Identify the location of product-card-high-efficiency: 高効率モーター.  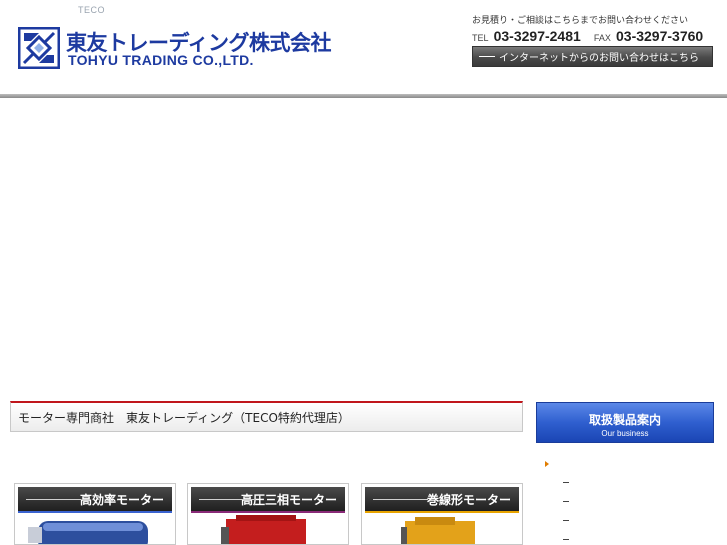
(95, 514).